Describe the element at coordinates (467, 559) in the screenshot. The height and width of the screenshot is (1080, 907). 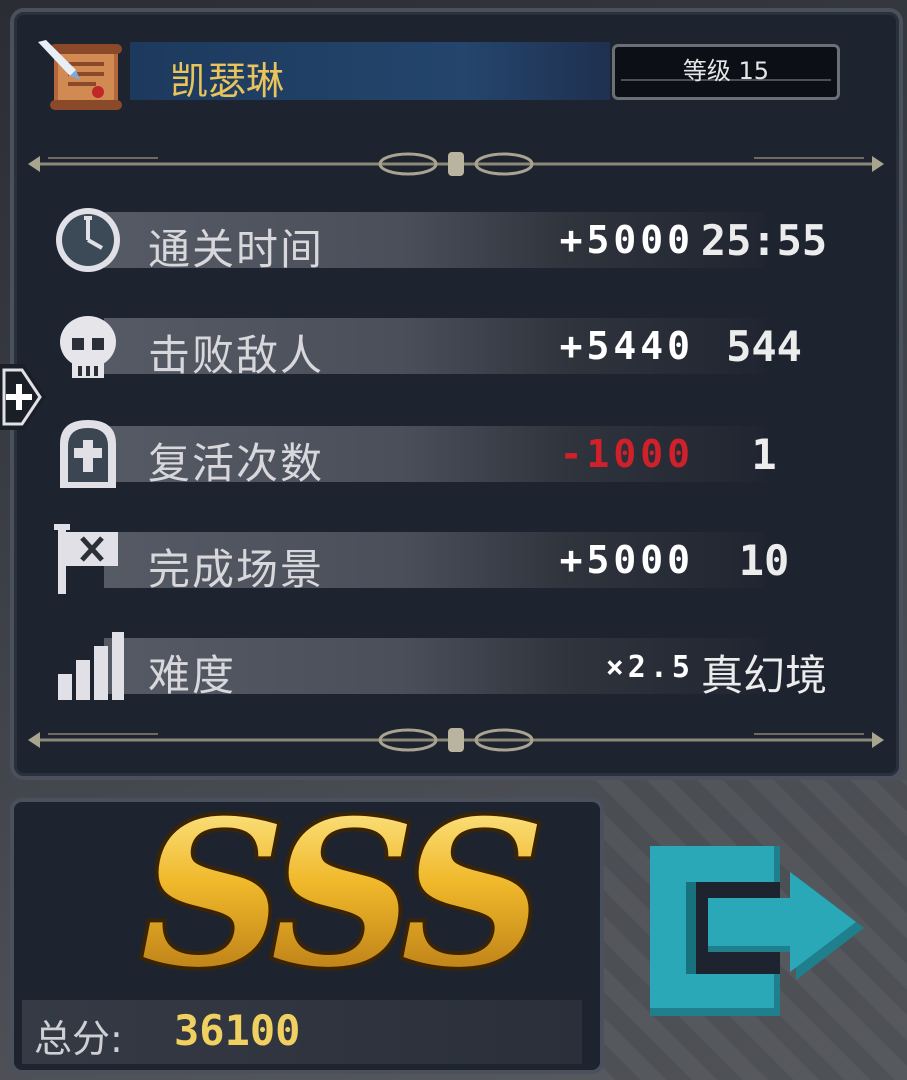
I see `stat-row-scenes: 完成场景 +5000 10` at that location.